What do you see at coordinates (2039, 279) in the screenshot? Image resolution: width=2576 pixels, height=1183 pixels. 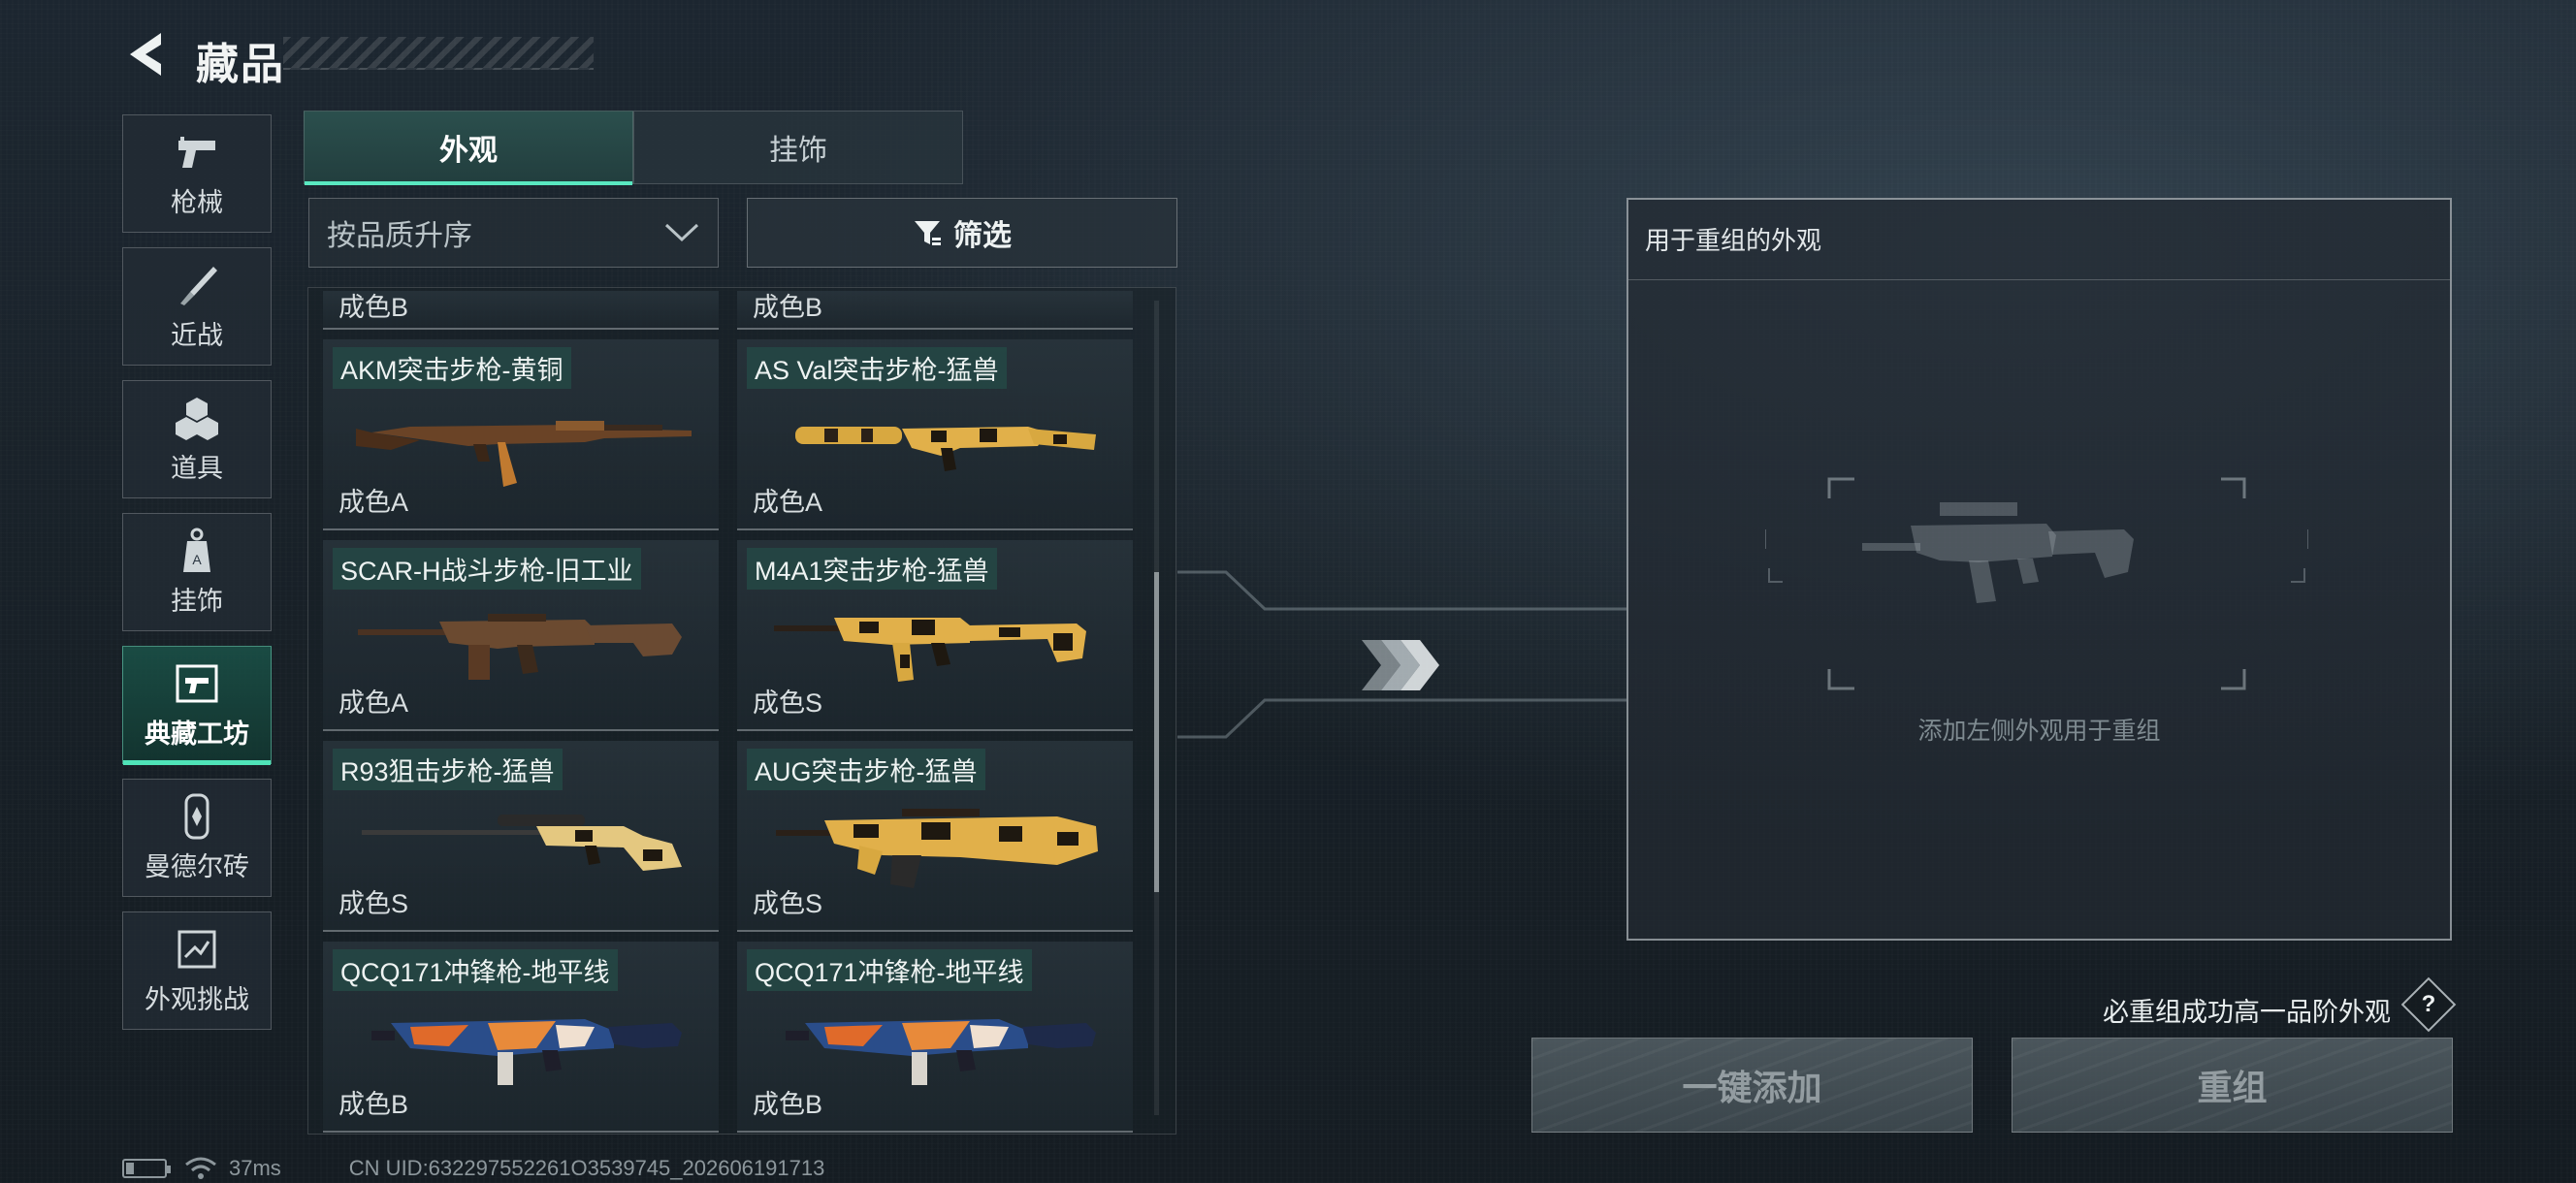 I see `divider` at bounding box center [2039, 279].